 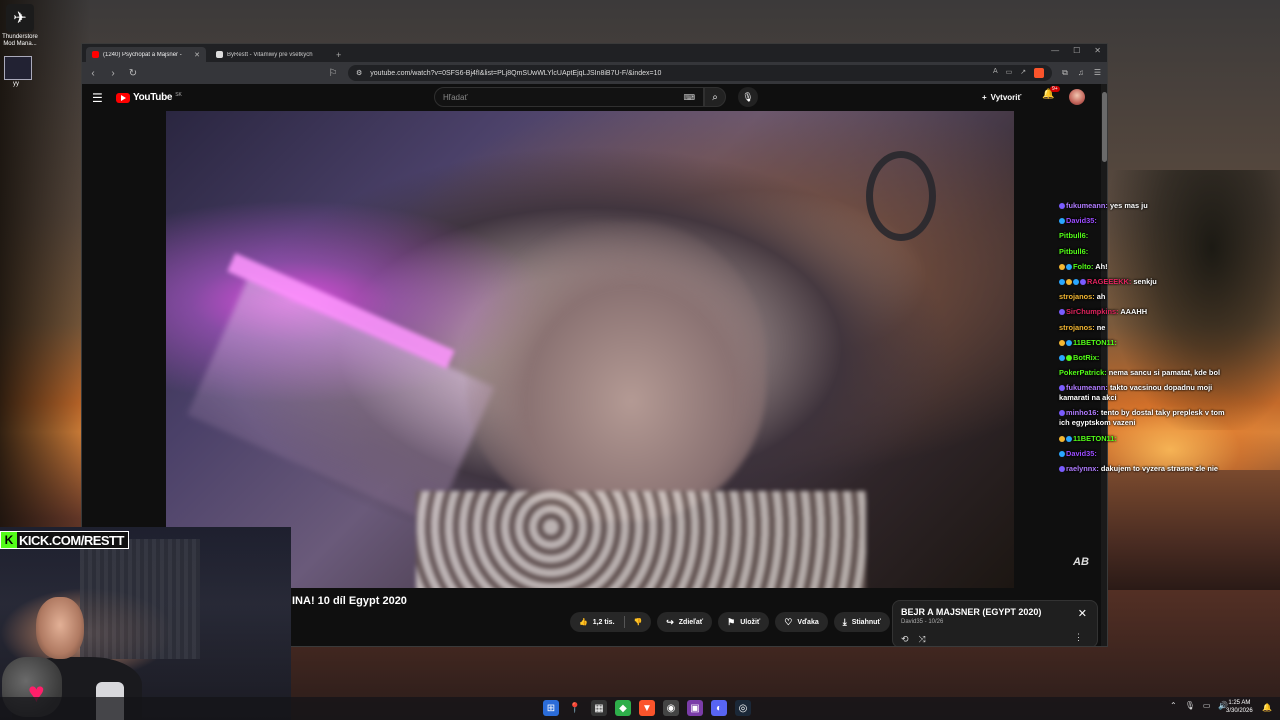 What do you see at coordinates (1190, 705) in the screenshot?
I see `microphone-tray-icon: 🎙` at bounding box center [1190, 705].